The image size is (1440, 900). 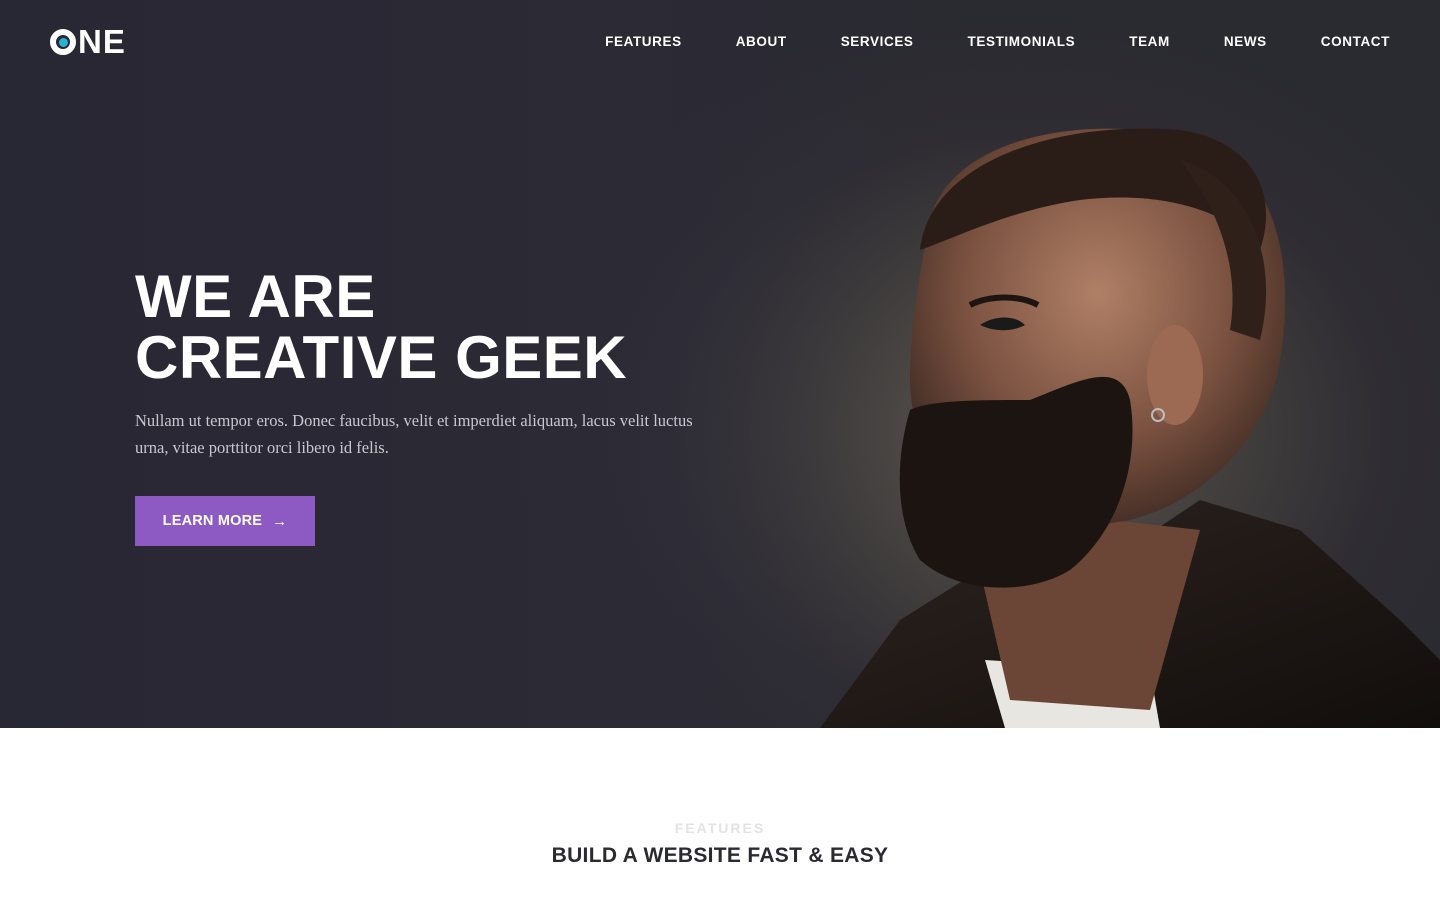 What do you see at coordinates (381, 357) in the screenshot?
I see `hero-title-line2: CREATIVE GEEK` at bounding box center [381, 357].